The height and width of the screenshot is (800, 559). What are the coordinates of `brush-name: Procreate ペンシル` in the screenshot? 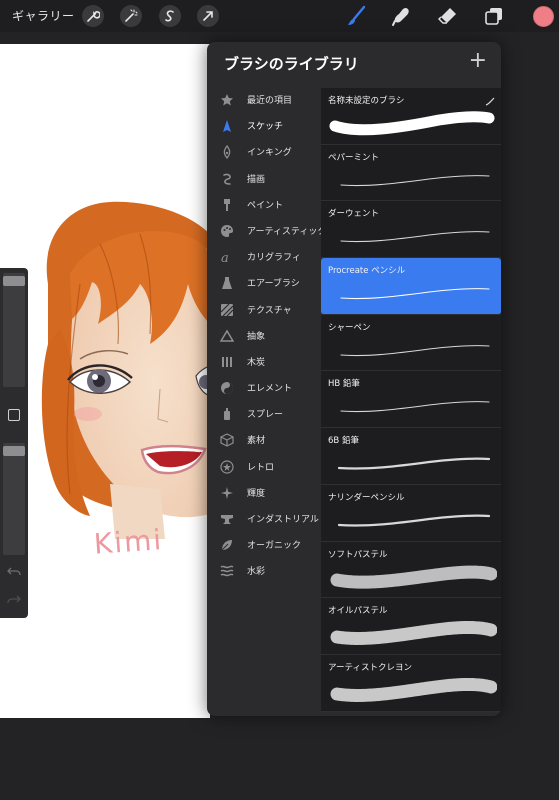 It's located at (367, 271).